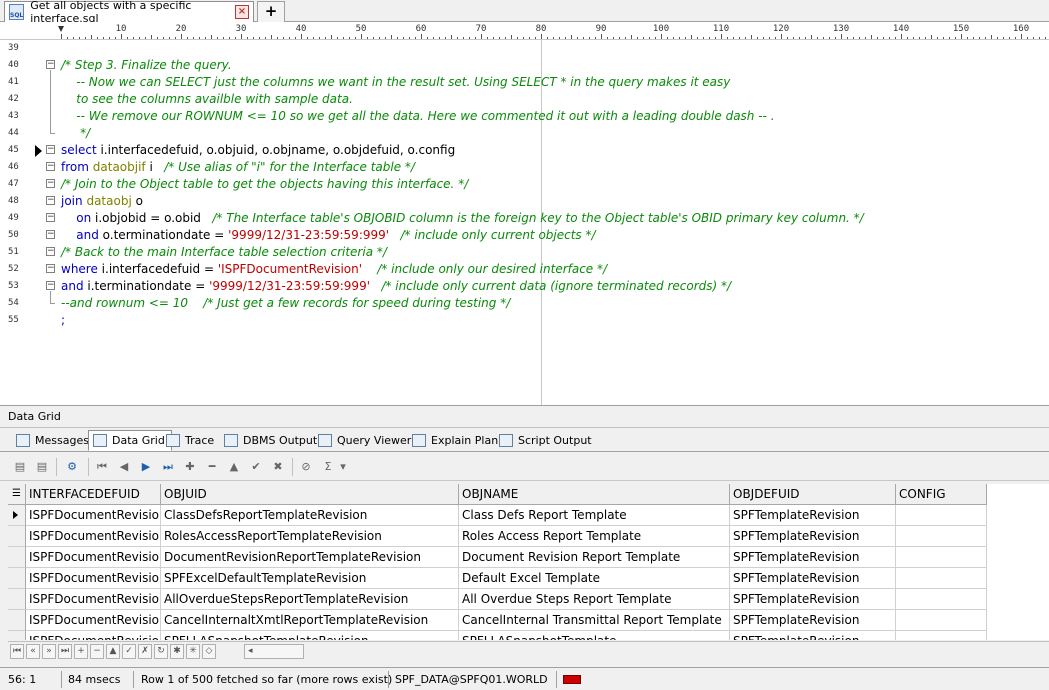 This screenshot has width=1049, height=690. Describe the element at coordinates (145, 651) in the screenshot. I see `nav-cancel-icon: ✗` at that location.